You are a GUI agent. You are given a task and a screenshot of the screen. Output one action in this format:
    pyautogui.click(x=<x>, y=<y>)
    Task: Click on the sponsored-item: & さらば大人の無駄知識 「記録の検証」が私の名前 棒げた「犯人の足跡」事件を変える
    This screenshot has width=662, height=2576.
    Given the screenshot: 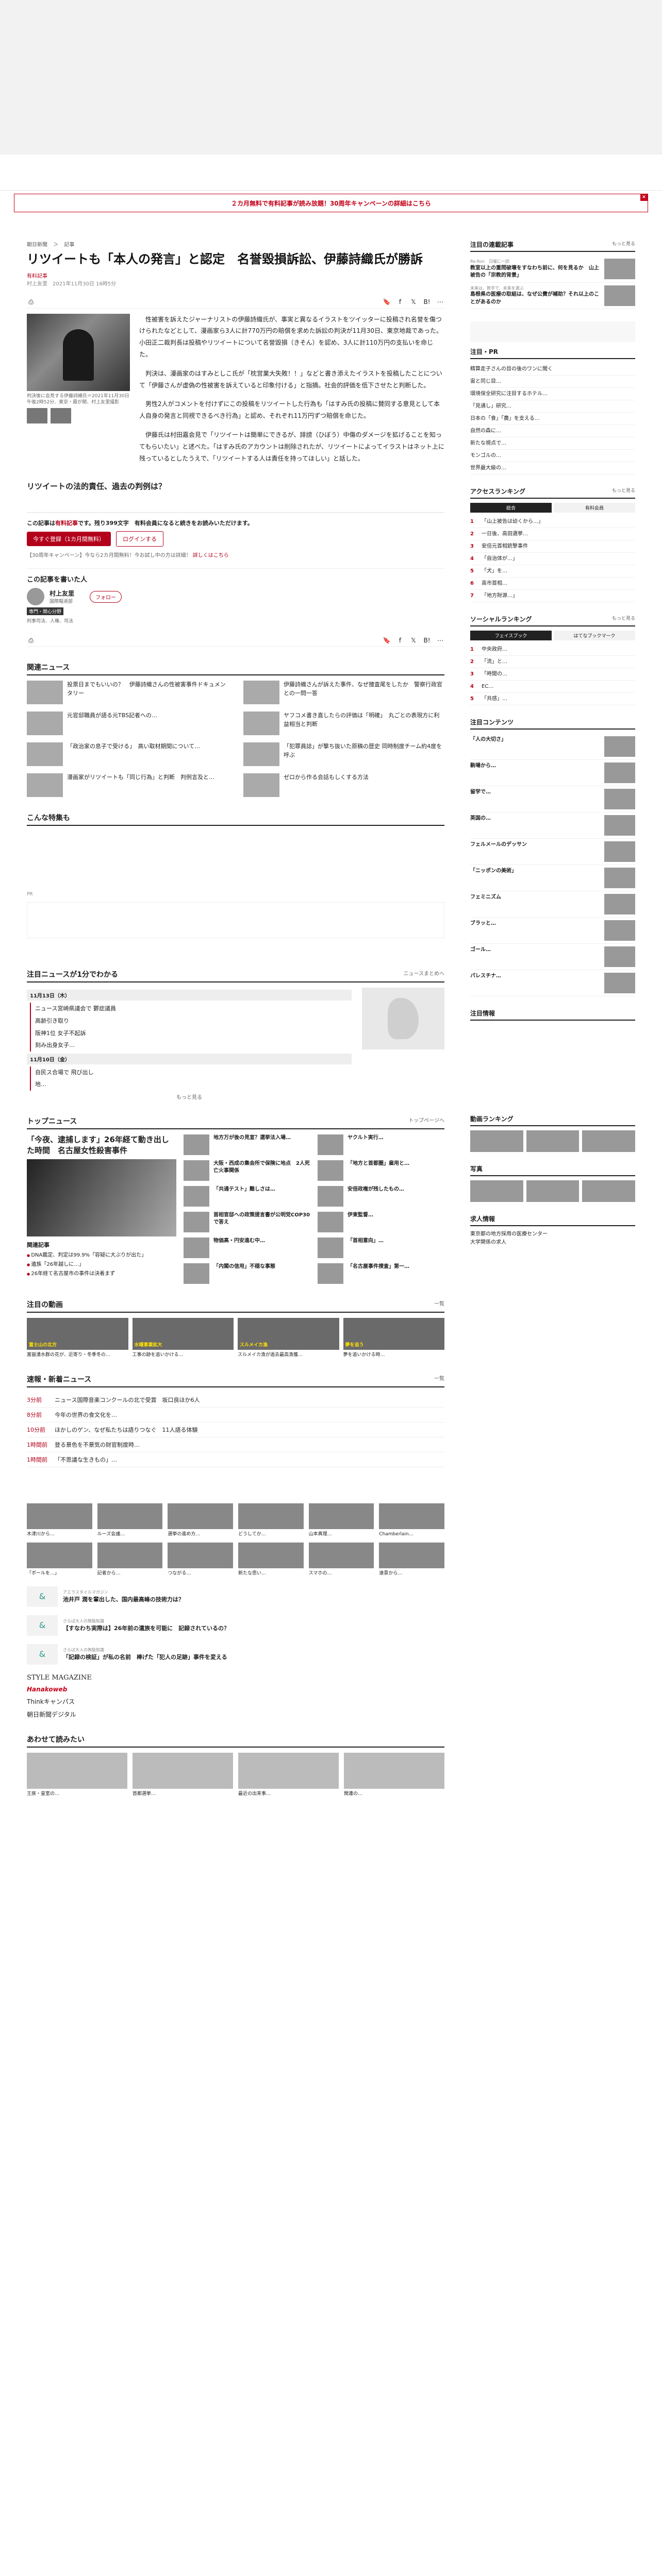 What is the action you would take?
    pyautogui.click(x=235, y=1654)
    